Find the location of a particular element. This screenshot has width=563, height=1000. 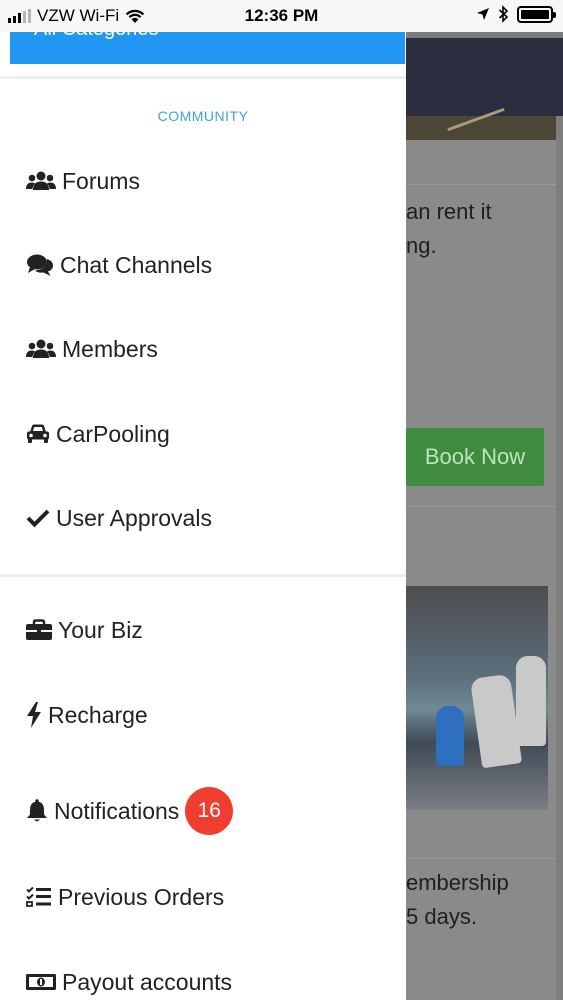

location-arrow-icon is located at coordinates (483, 14).